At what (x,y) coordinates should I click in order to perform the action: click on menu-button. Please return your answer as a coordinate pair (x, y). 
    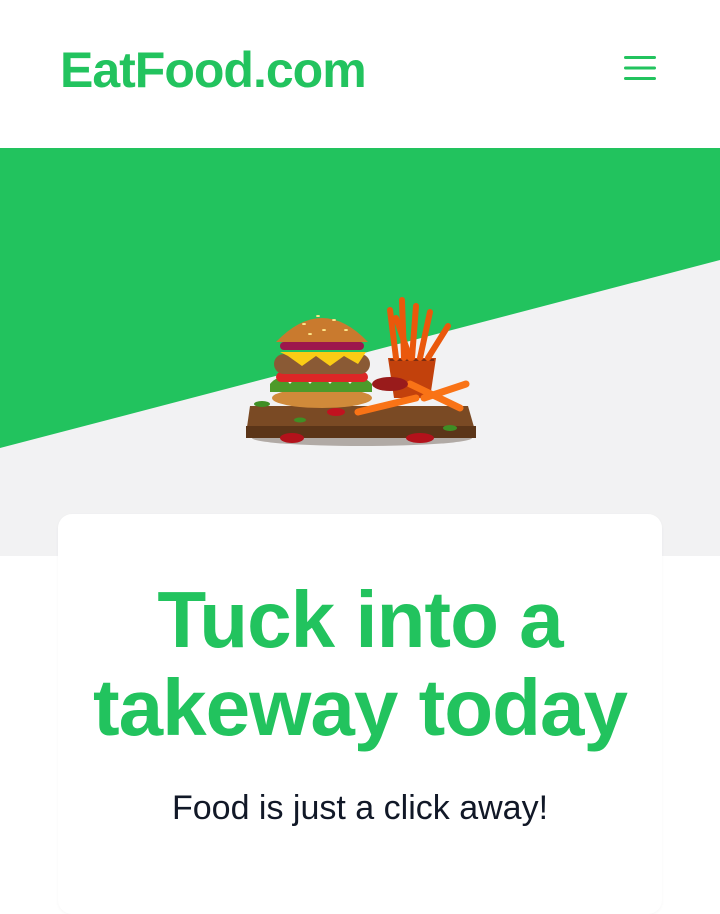
    Looking at the image, I should click on (640, 68).